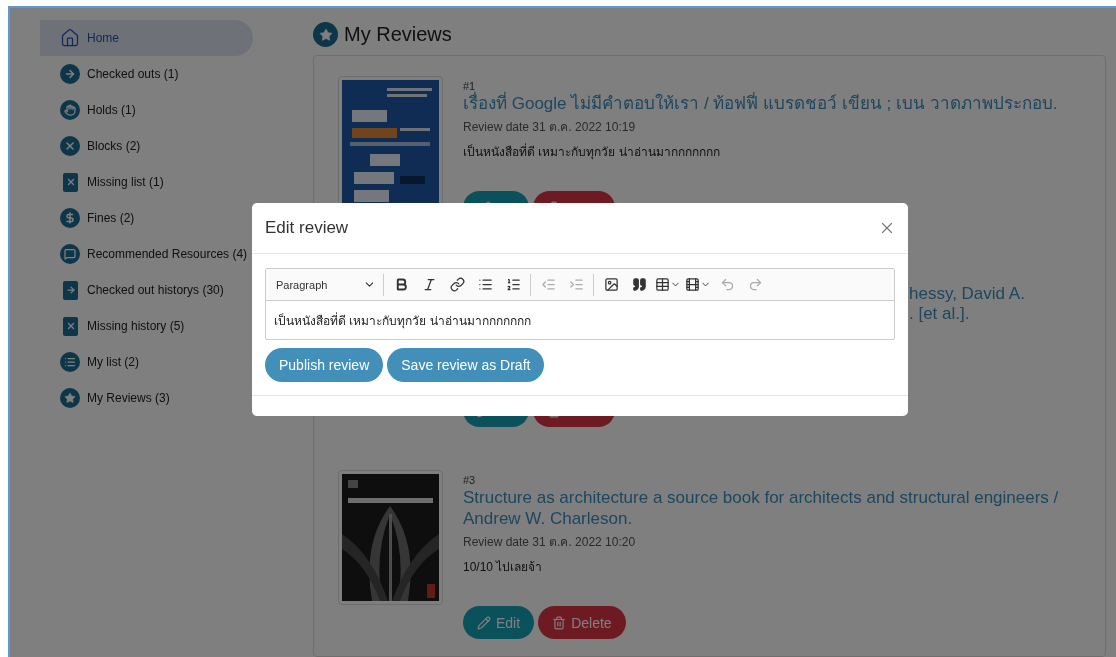  Describe the element at coordinates (70, 218) in the screenshot. I see `dollar-icon` at that location.